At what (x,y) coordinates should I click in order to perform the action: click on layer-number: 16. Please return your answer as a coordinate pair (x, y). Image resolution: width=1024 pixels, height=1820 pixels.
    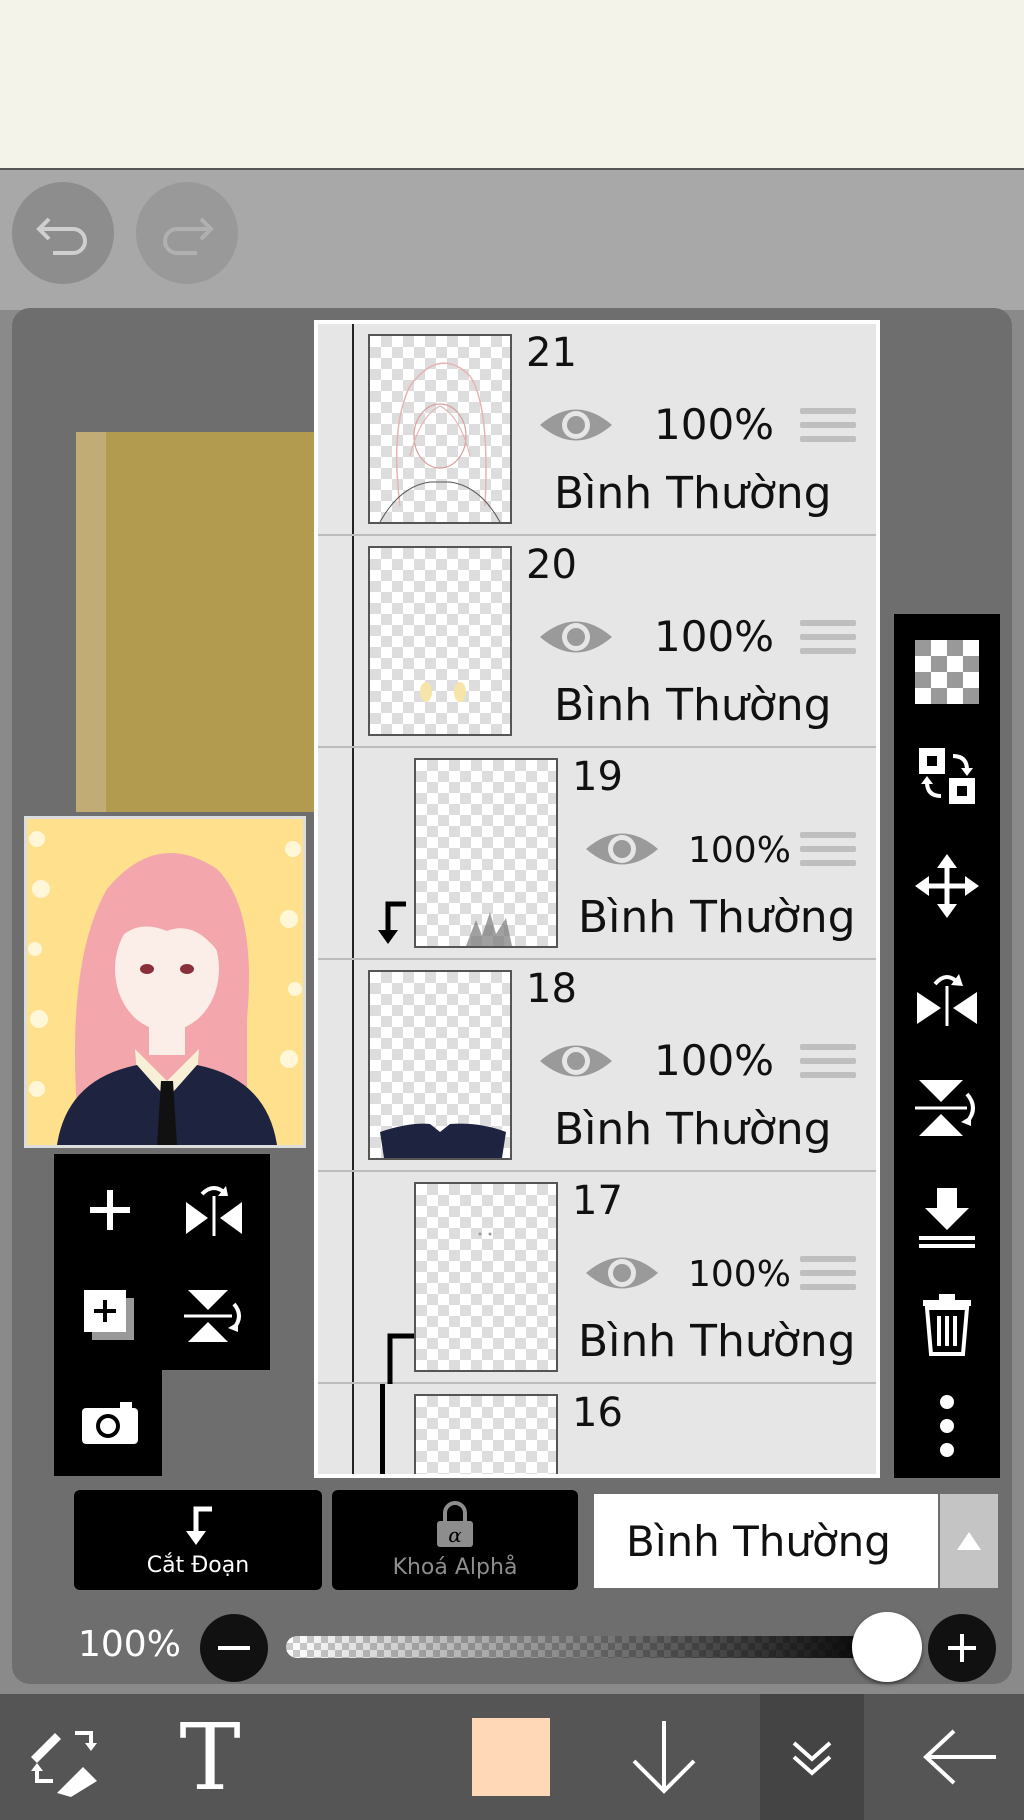
    Looking at the image, I should click on (597, 1413).